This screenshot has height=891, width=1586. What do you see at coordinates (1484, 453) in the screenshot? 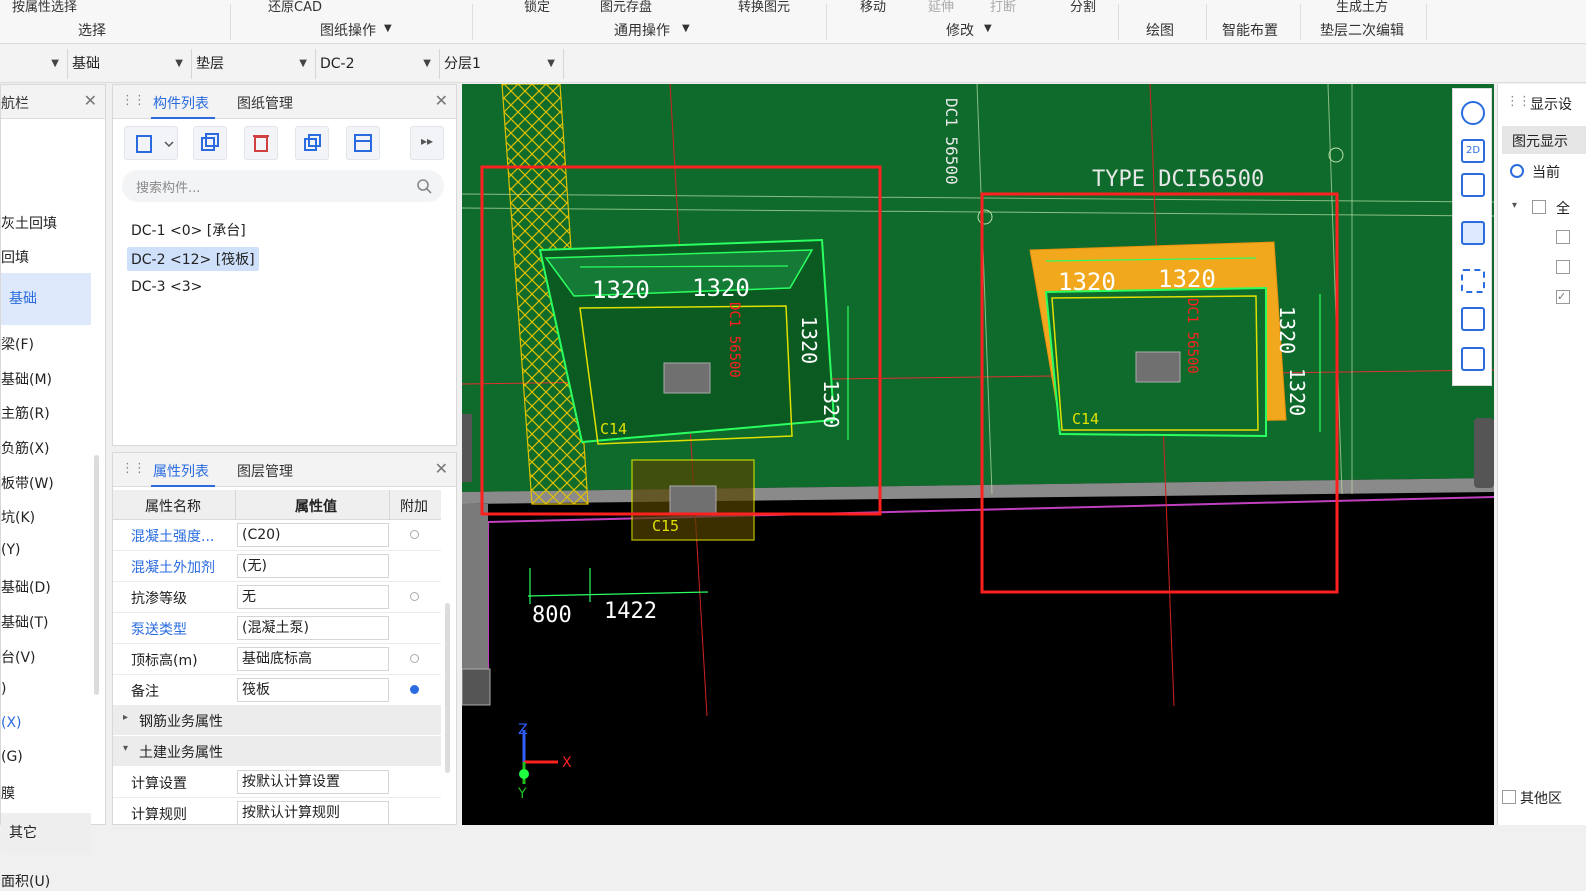
I see `collapse-right-handle` at bounding box center [1484, 453].